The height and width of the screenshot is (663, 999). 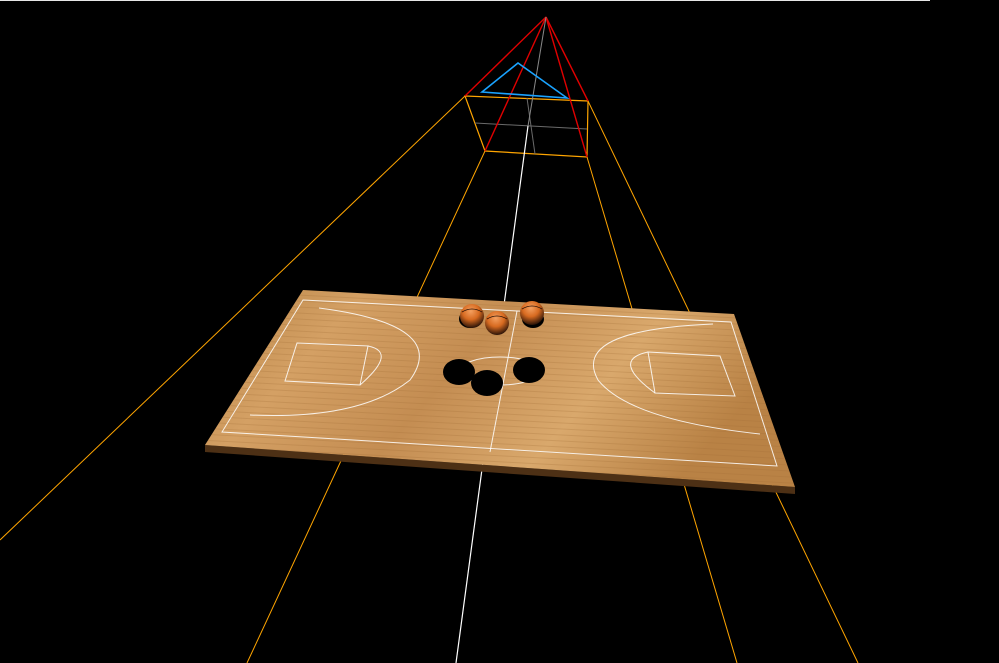 What do you see at coordinates (526, 126) in the screenshot?
I see `frustum-near-plane` at bounding box center [526, 126].